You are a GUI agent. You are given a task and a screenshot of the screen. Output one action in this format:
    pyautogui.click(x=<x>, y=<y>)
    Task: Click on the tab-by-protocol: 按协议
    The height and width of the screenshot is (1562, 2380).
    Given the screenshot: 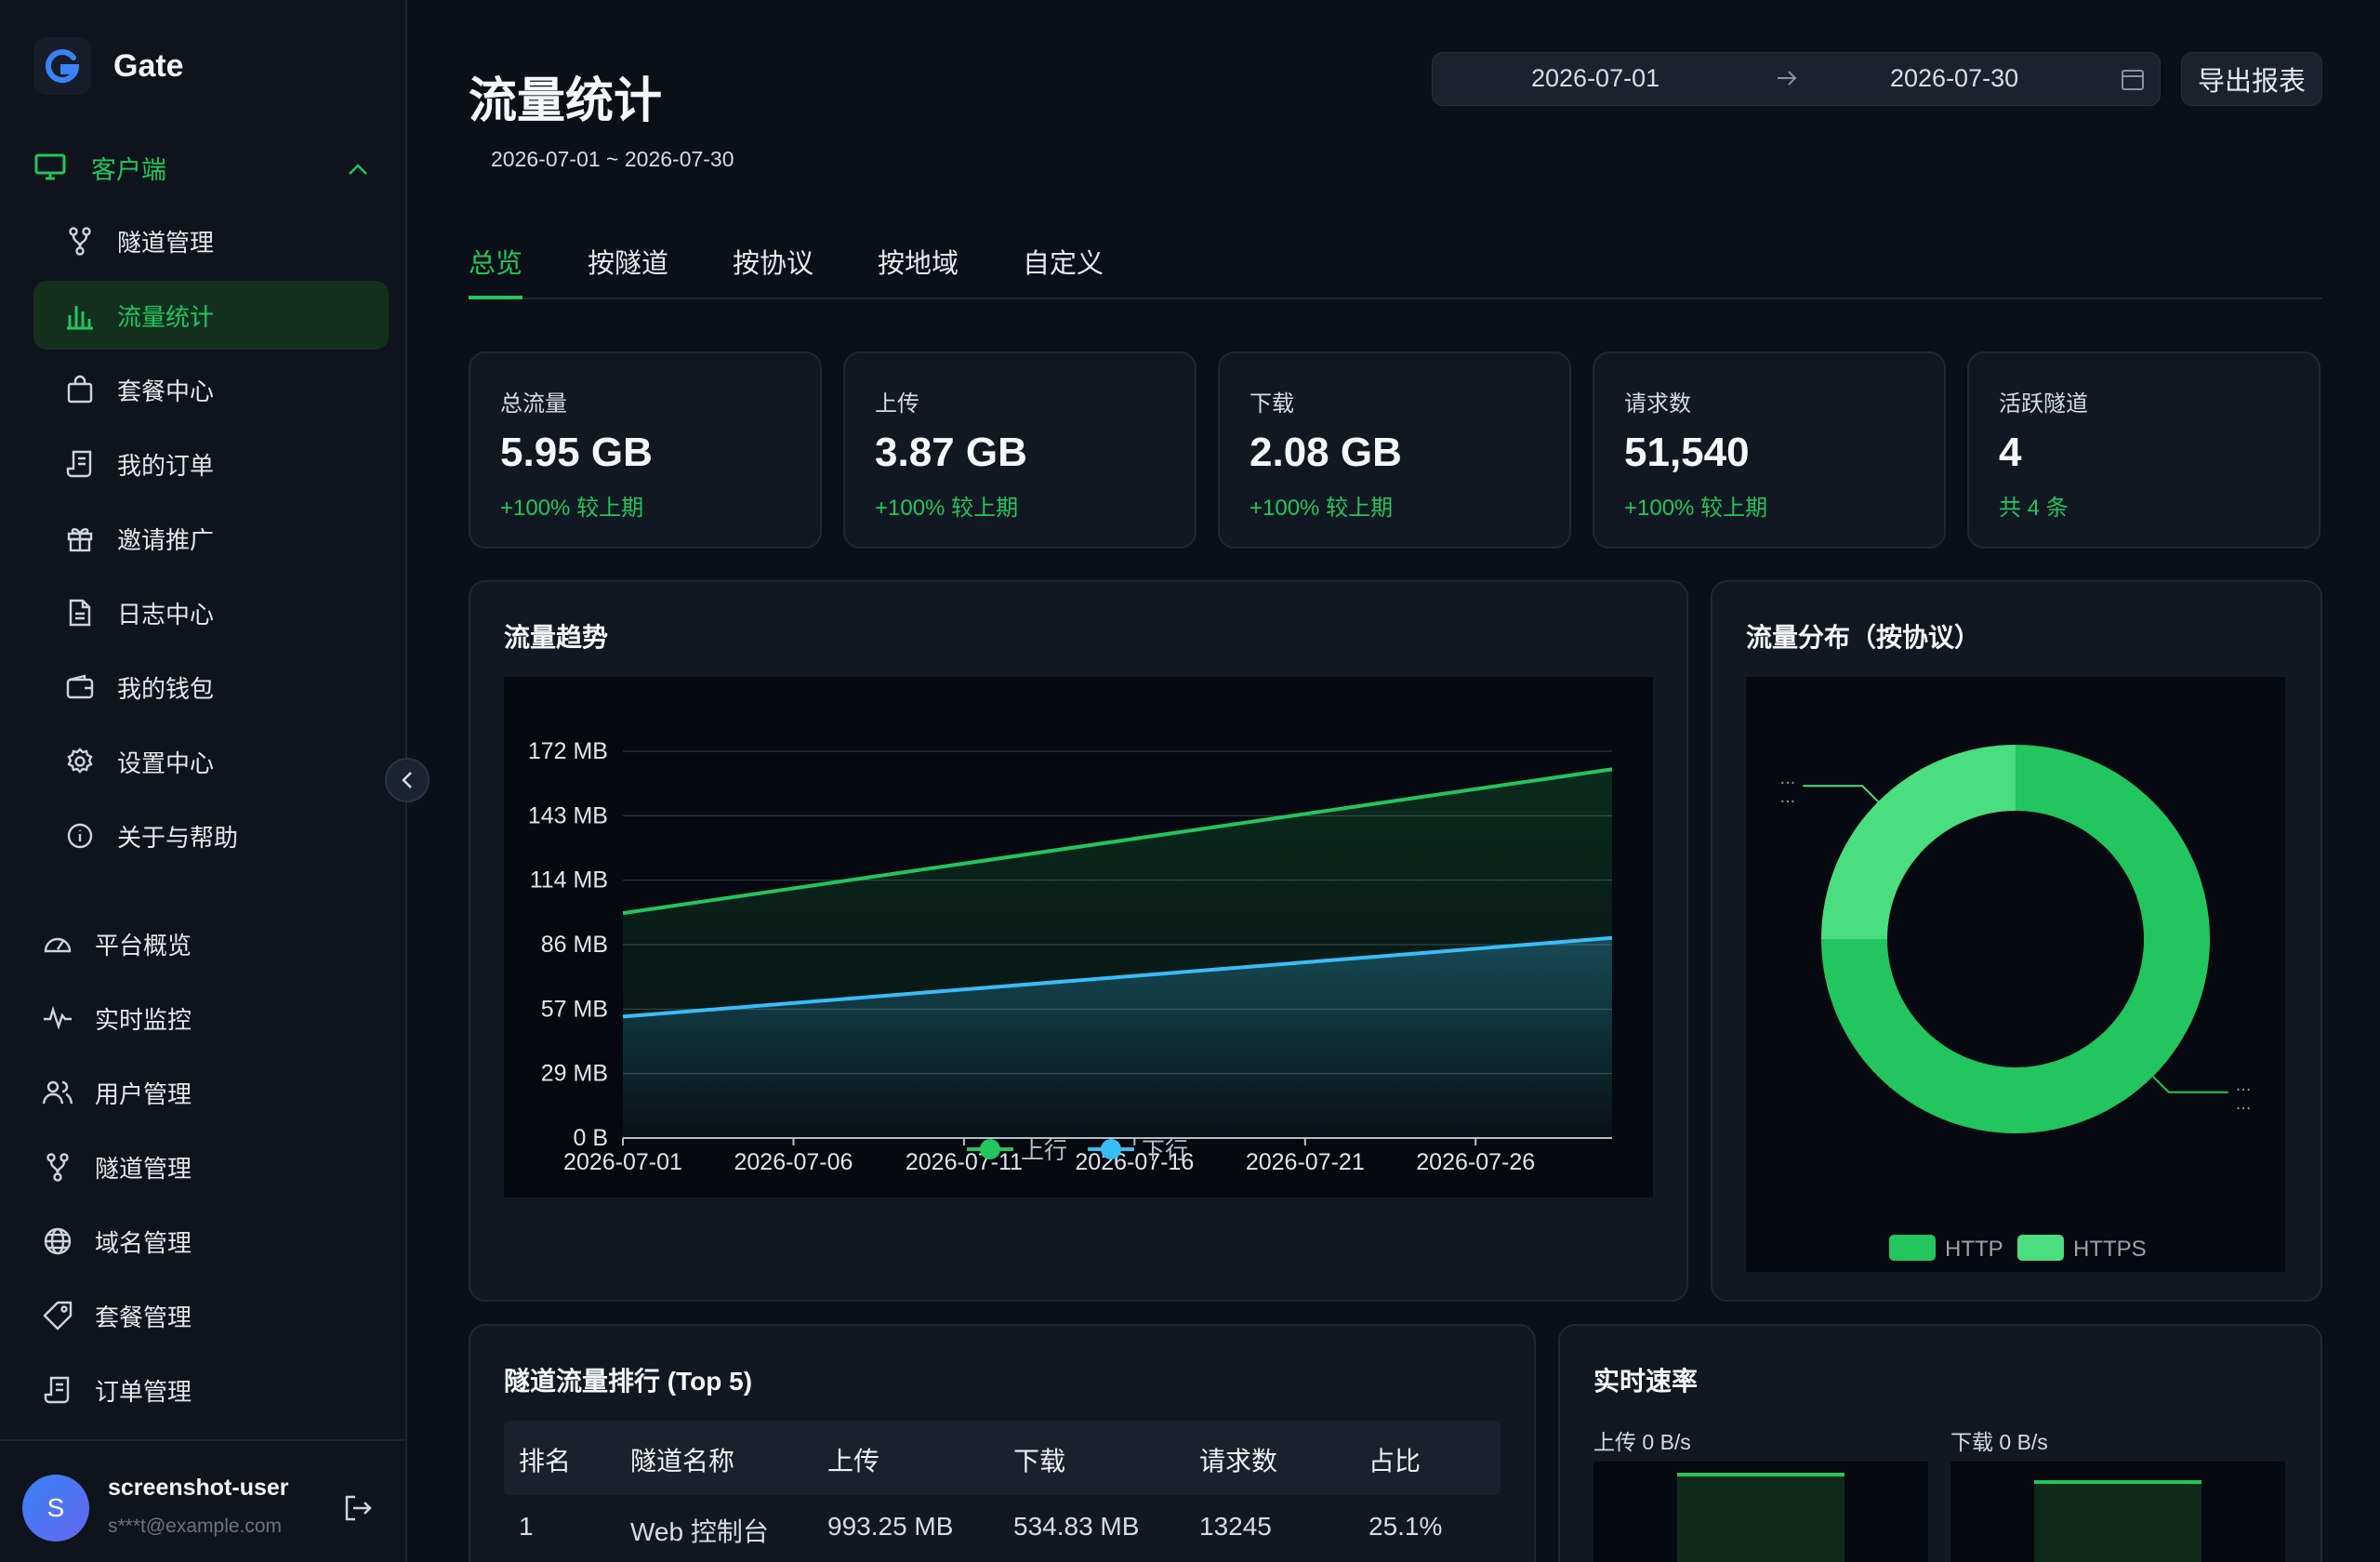 What is the action you would take?
    pyautogui.click(x=773, y=270)
    